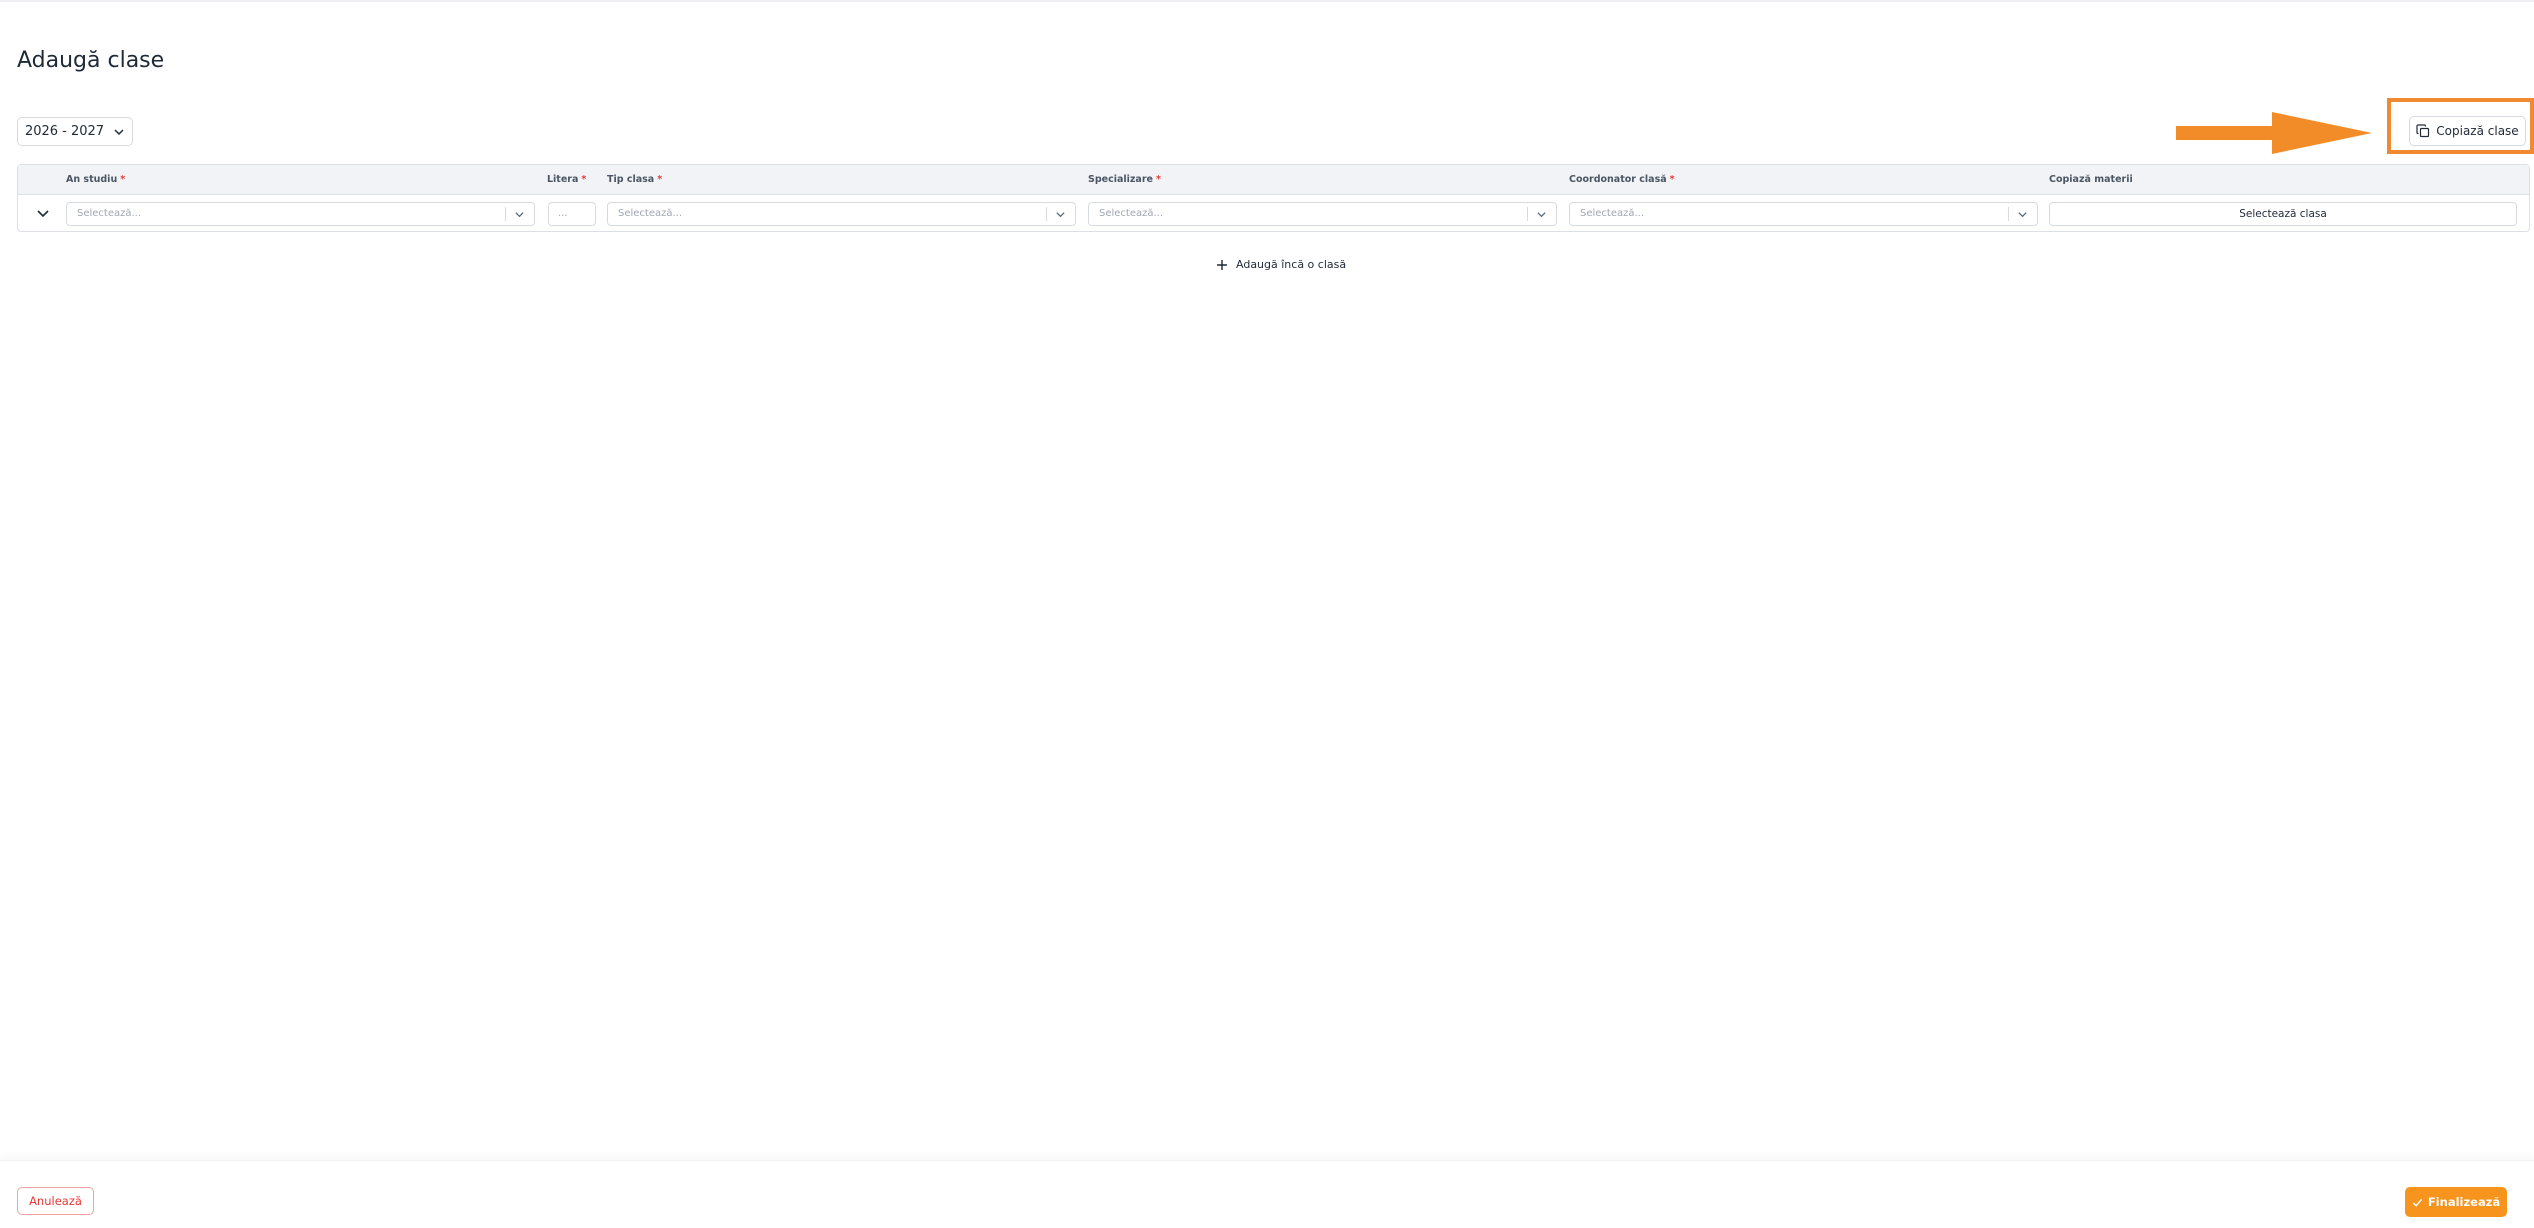 The width and height of the screenshot is (2534, 1228). What do you see at coordinates (1267, 1) in the screenshot?
I see `top-divider` at bounding box center [1267, 1].